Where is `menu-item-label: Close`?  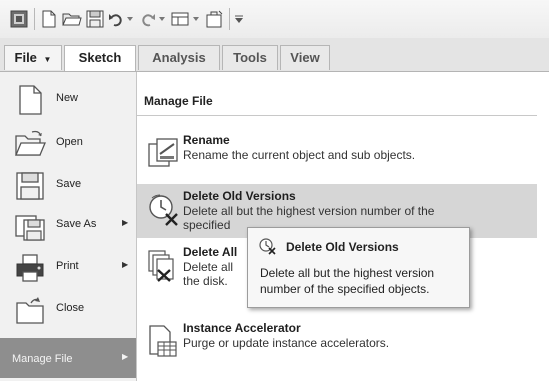
menu-item-label: Close is located at coordinates (70, 308).